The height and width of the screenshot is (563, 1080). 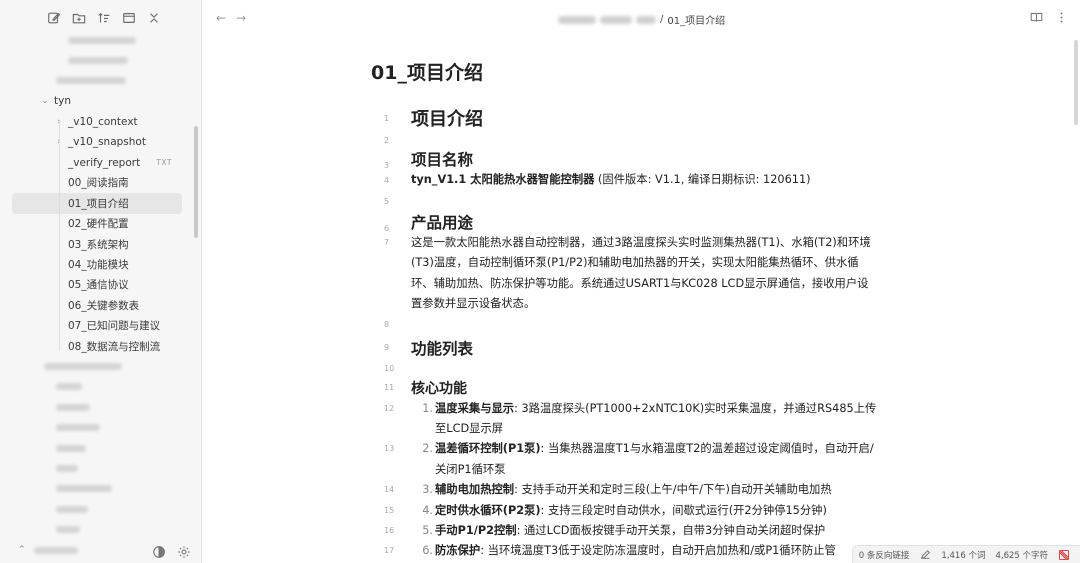 I want to click on pencil-edit-icon, so click(x=925, y=555).